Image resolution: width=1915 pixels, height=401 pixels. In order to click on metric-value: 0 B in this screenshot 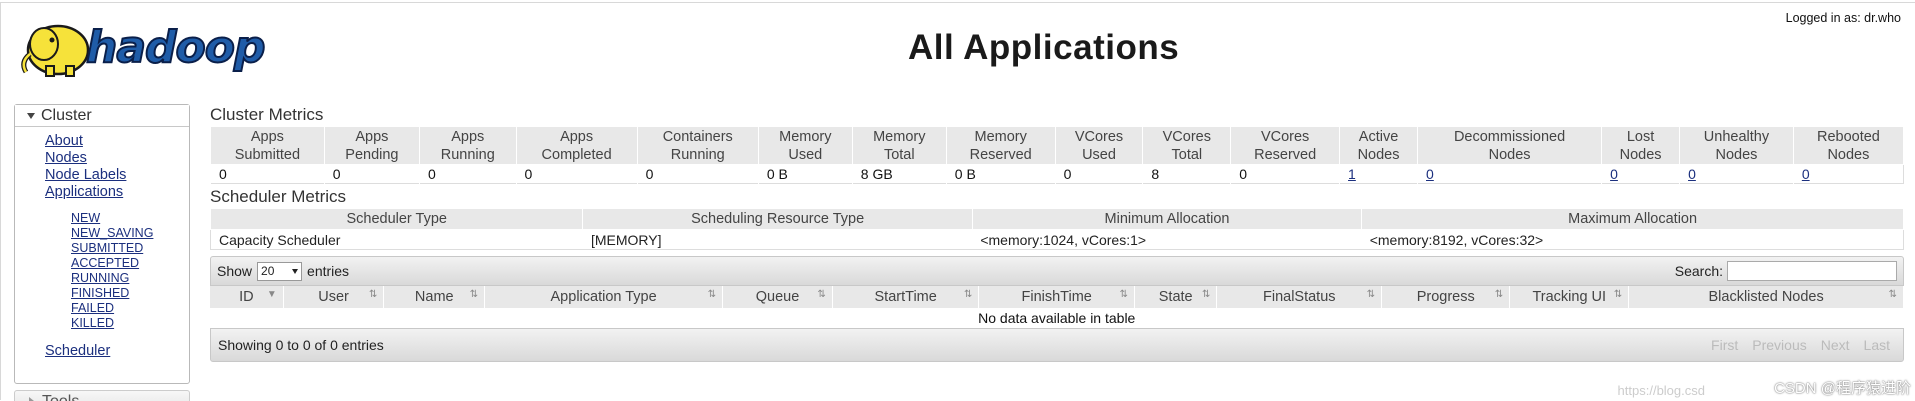, I will do `click(965, 174)`.